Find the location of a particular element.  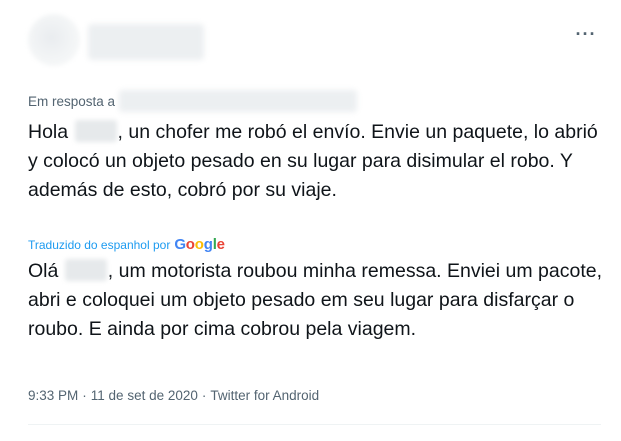

tweet-time: 9:33 PM is located at coordinates (53, 395).